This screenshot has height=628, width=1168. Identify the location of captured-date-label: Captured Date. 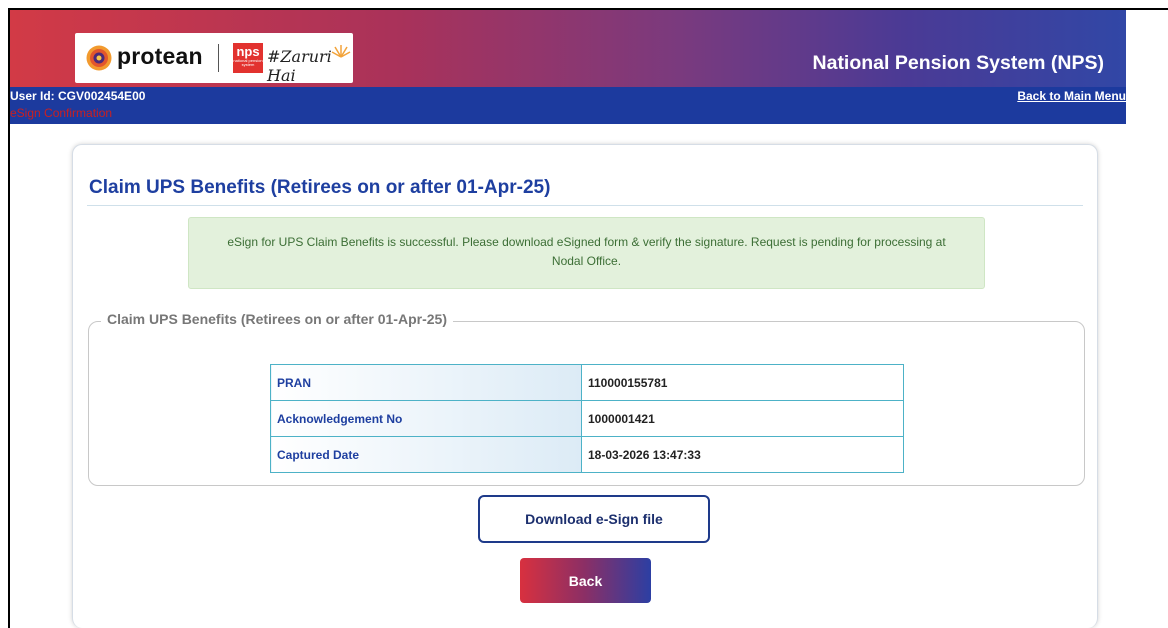
(426, 454).